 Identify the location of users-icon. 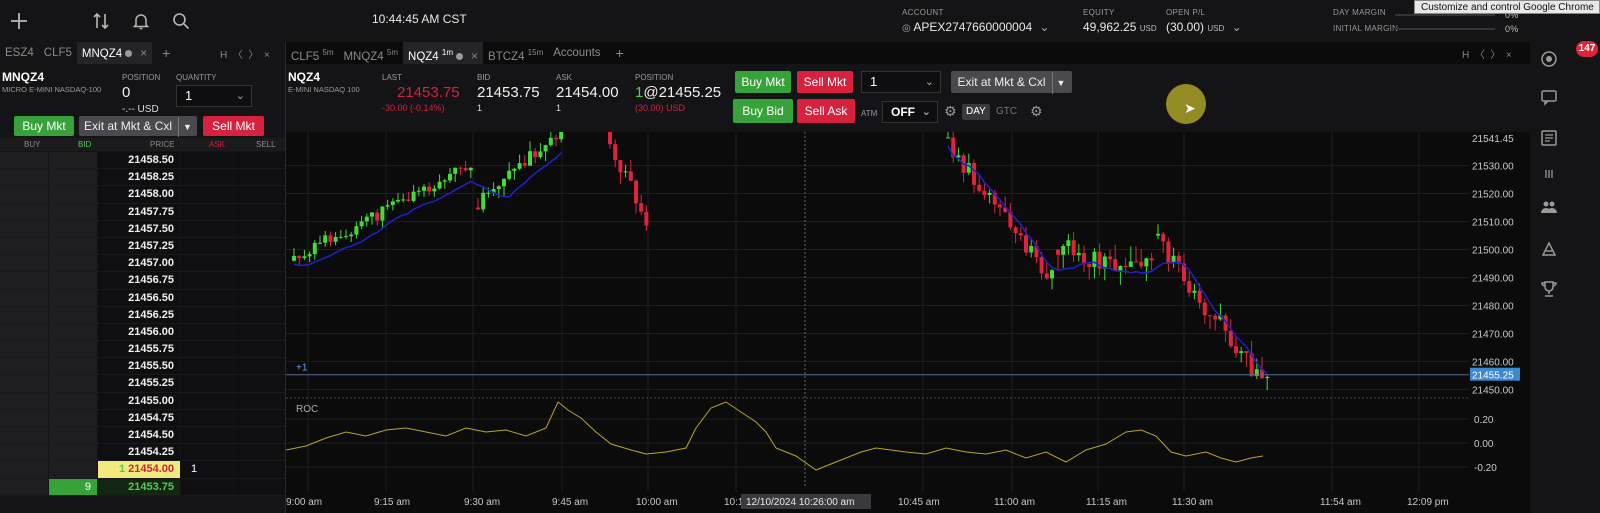
(1549, 207).